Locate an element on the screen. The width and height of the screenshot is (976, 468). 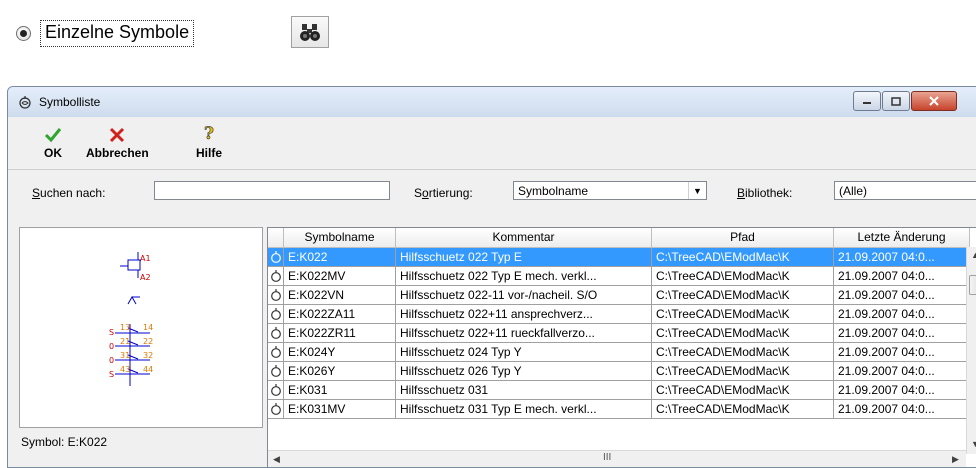
cancel-x-icon is located at coordinates (117, 135).